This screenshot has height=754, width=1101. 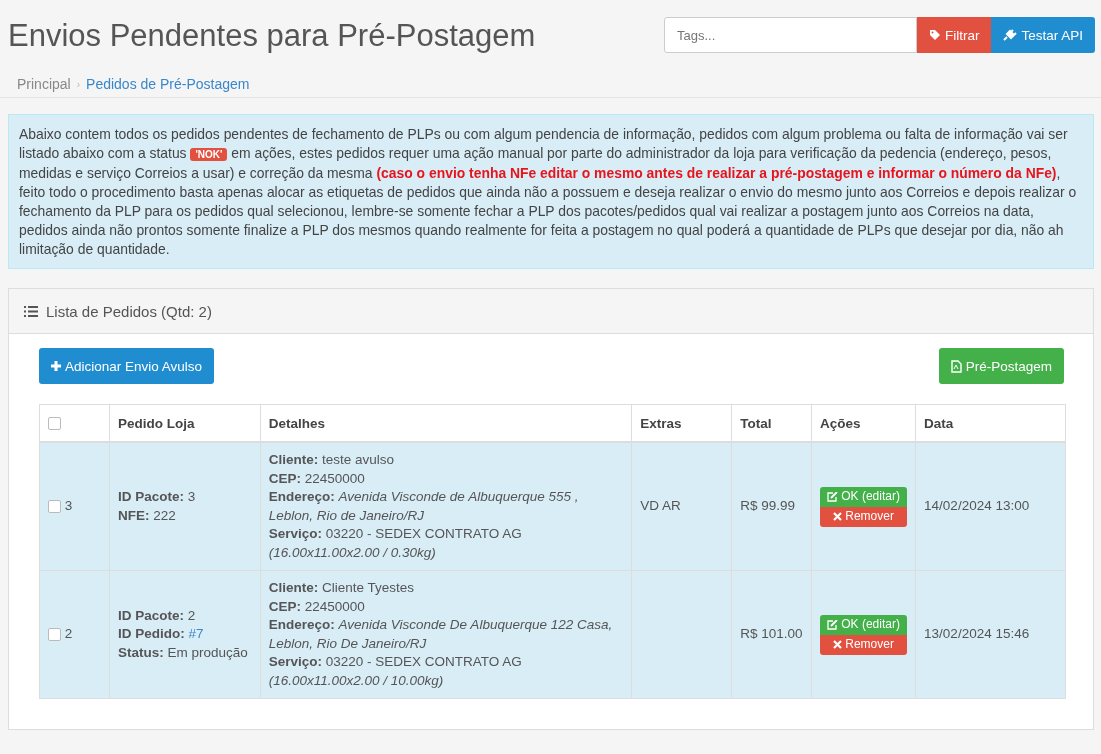 I want to click on total-cell: R$ 101.00, so click(x=771, y=634).